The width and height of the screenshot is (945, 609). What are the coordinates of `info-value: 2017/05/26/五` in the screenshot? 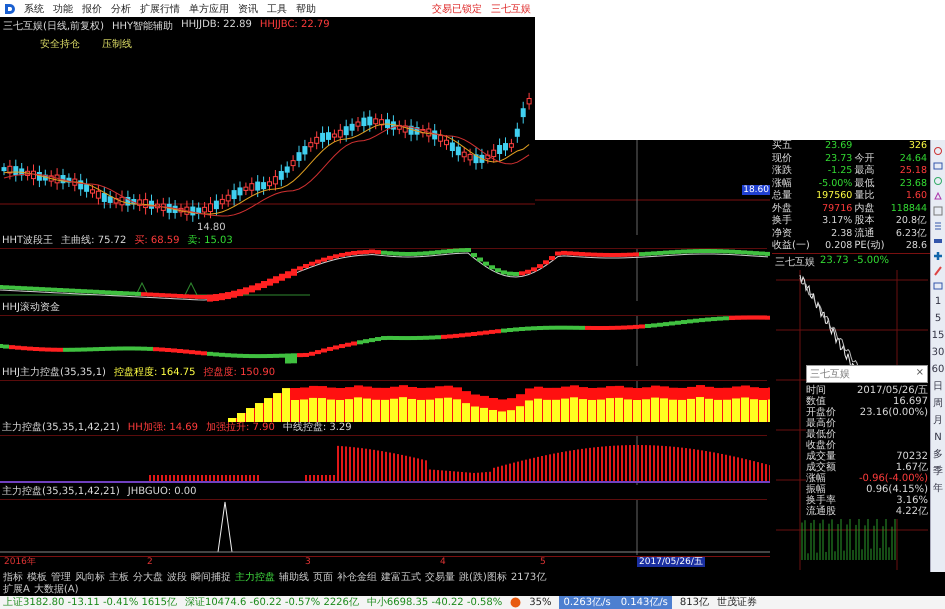 It's located at (892, 390).